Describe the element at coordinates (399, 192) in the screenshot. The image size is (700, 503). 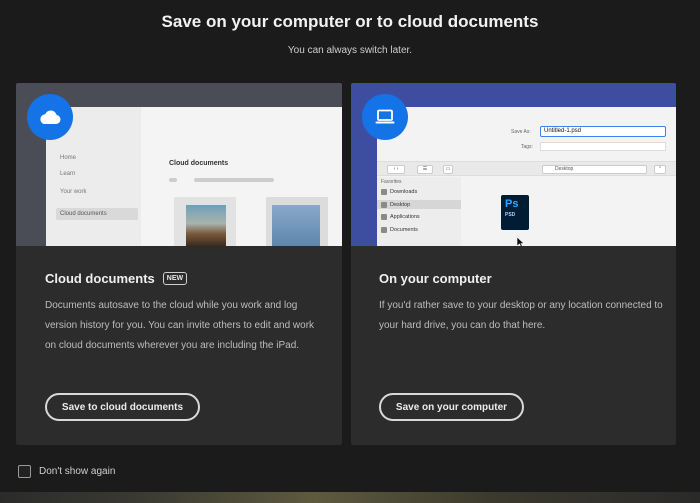
I see `finder-item: Downloads` at that location.